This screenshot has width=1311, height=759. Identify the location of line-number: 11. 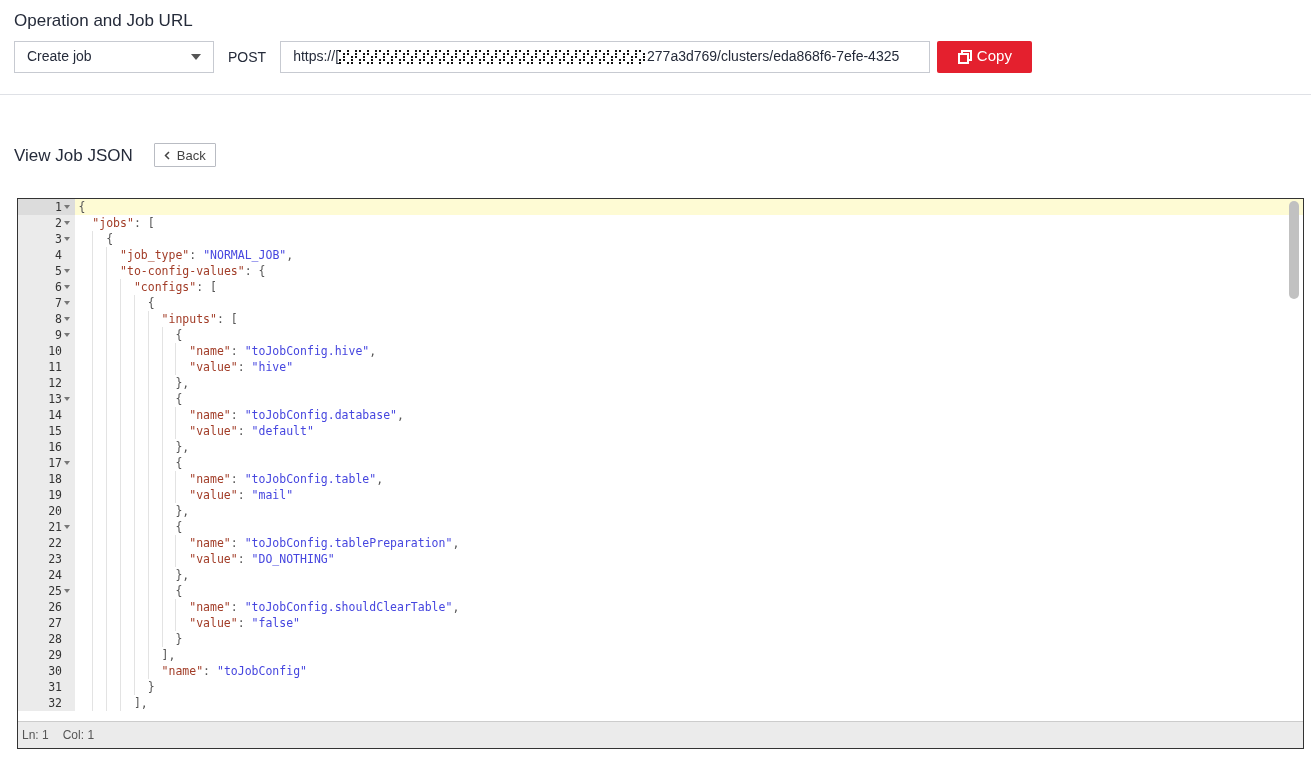
(55, 367).